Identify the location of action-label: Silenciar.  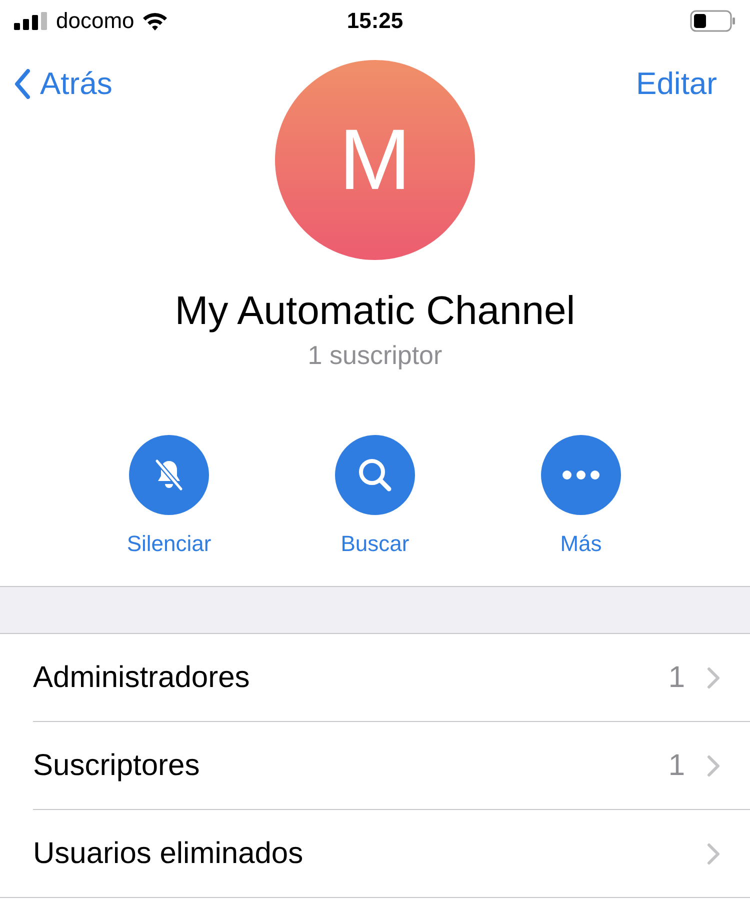
(169, 544).